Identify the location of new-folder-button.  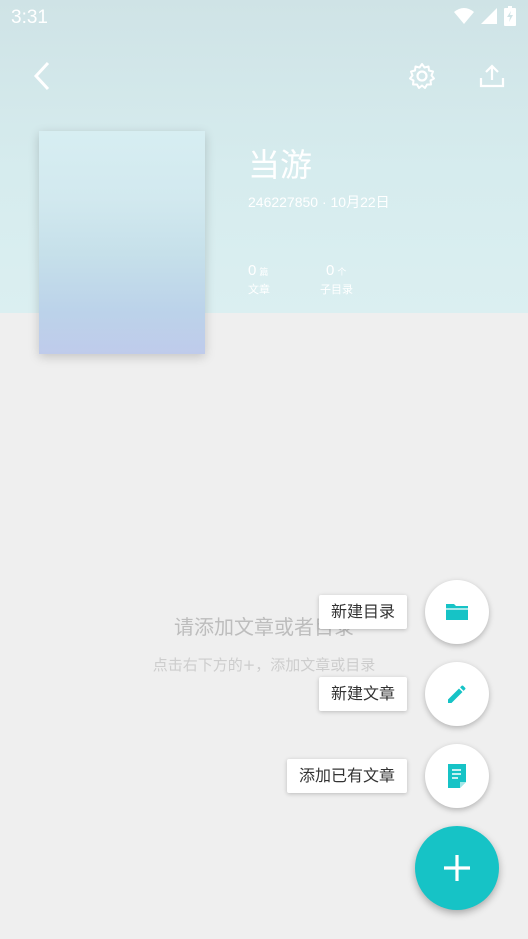
(457, 612).